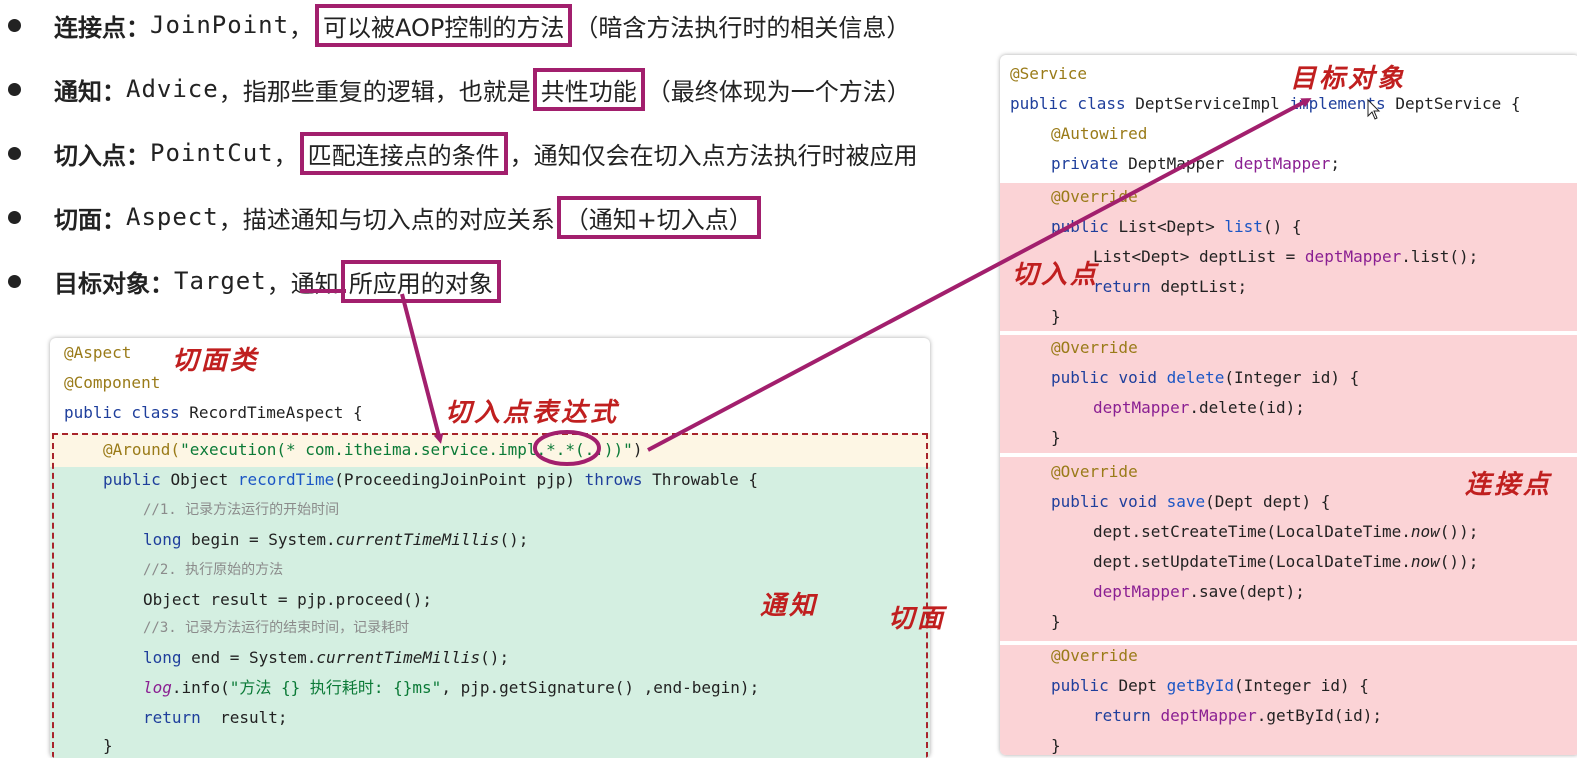  I want to click on description: （暗含方法执行时的相关信息）, so click(742, 27).